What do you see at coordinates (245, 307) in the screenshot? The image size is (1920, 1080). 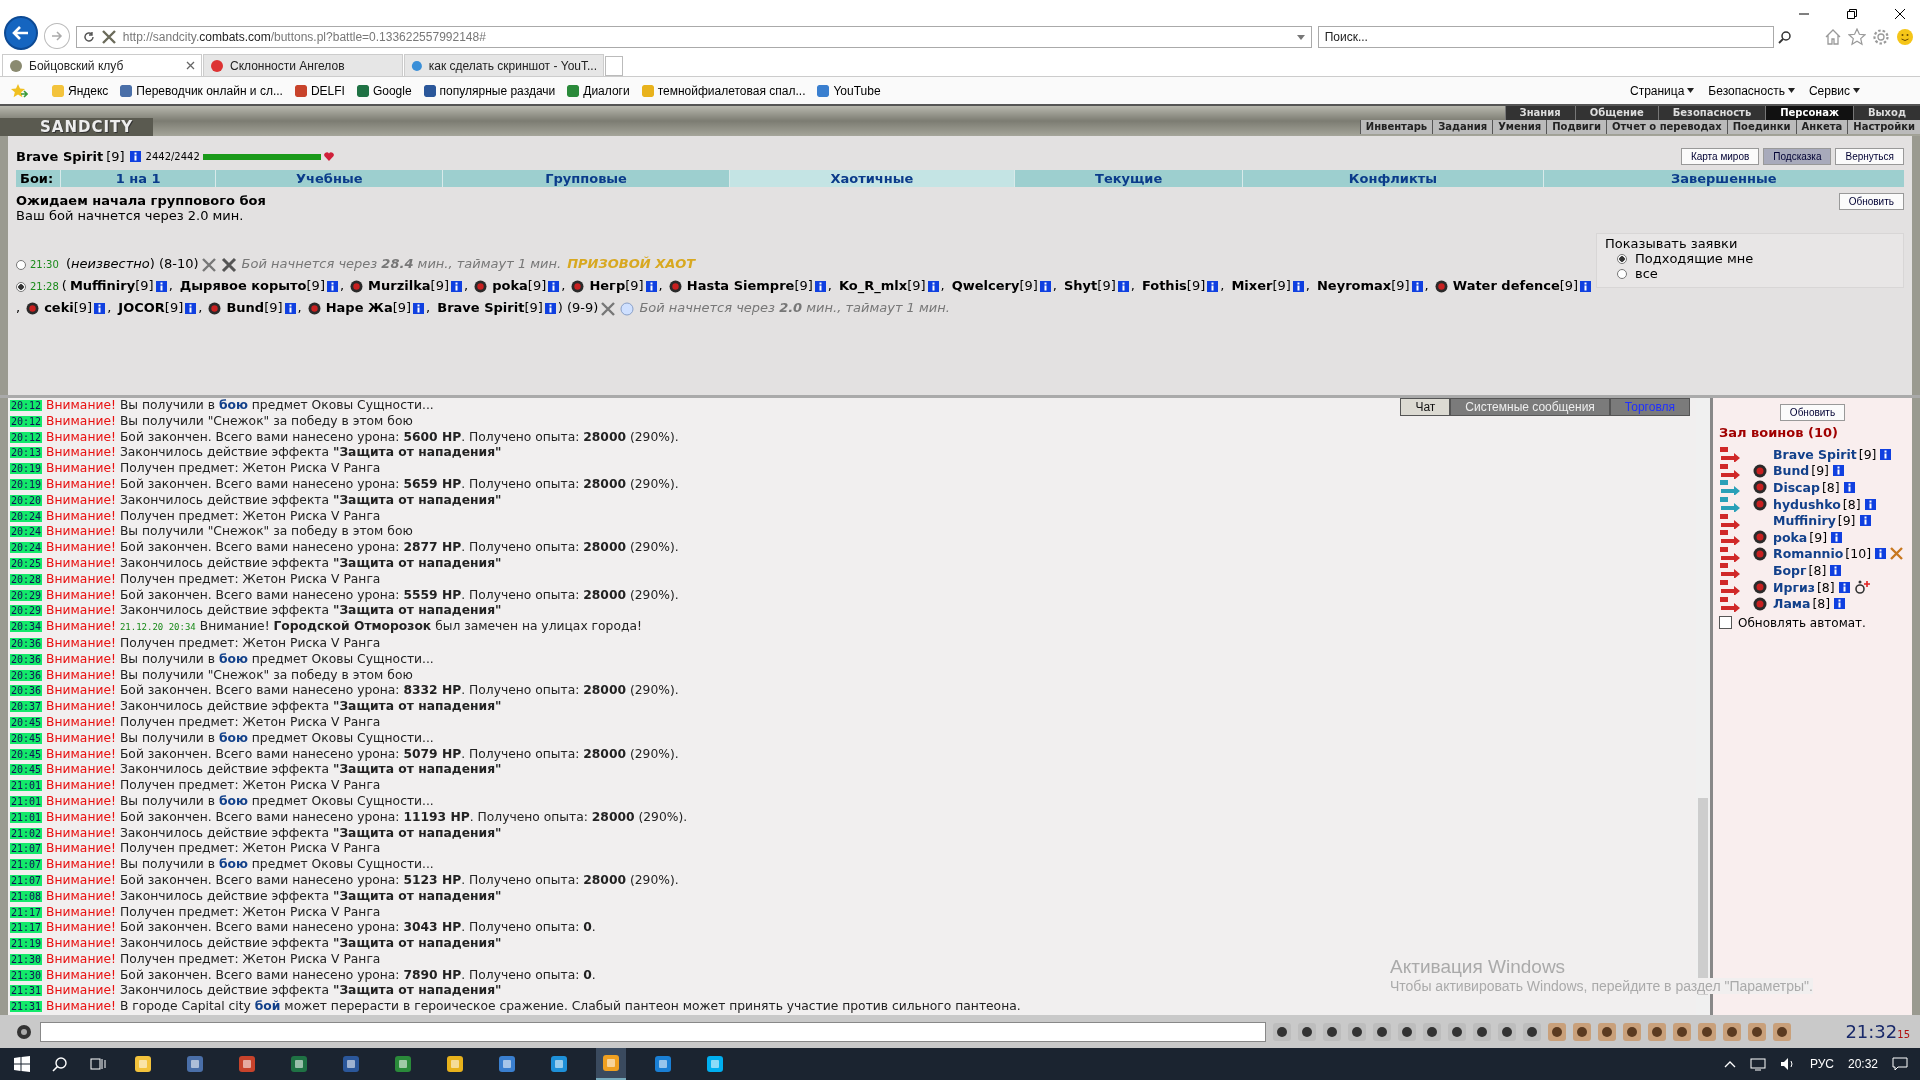 I see `fighter-name: Bund` at bounding box center [245, 307].